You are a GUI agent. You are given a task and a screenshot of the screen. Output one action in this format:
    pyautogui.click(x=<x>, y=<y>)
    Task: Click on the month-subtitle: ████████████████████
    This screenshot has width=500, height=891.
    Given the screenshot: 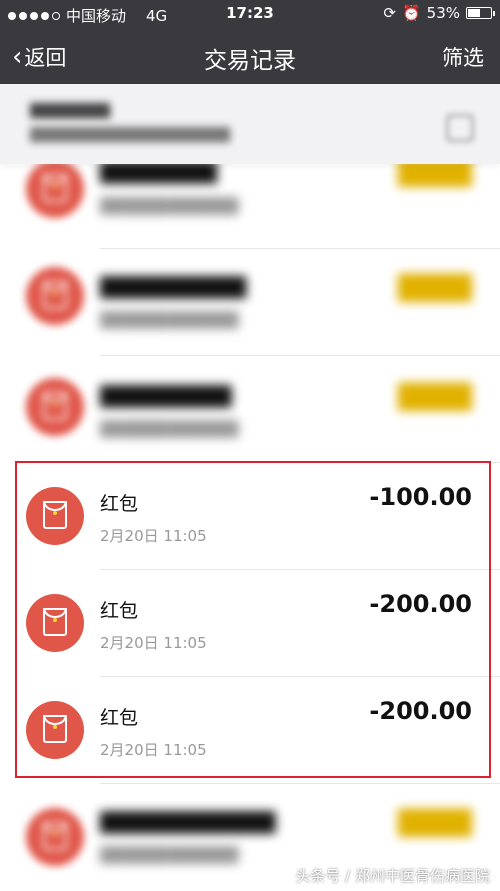 What is the action you would take?
    pyautogui.click(x=130, y=135)
    